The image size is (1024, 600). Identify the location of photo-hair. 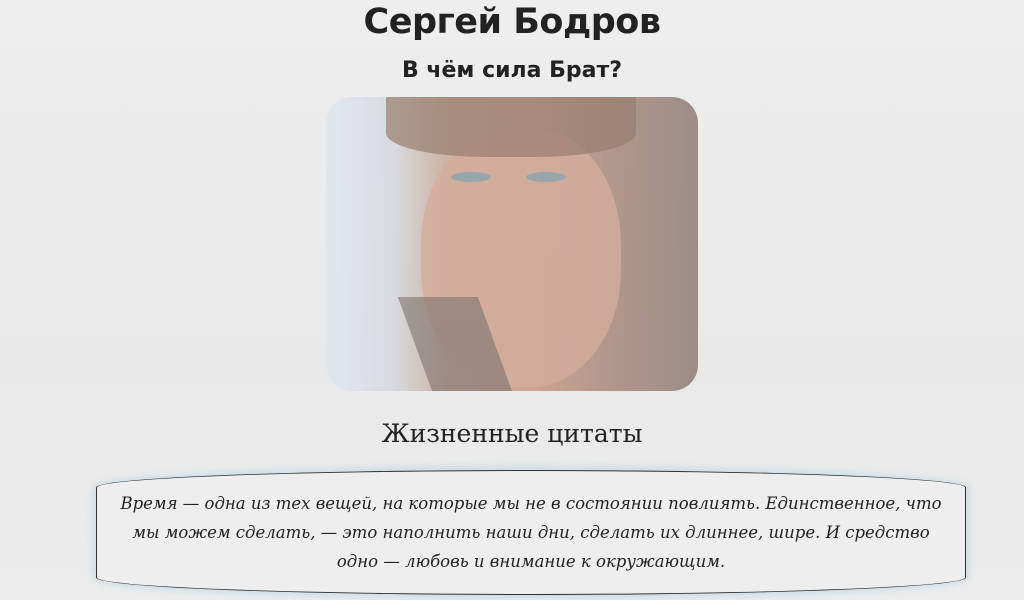
(511, 127).